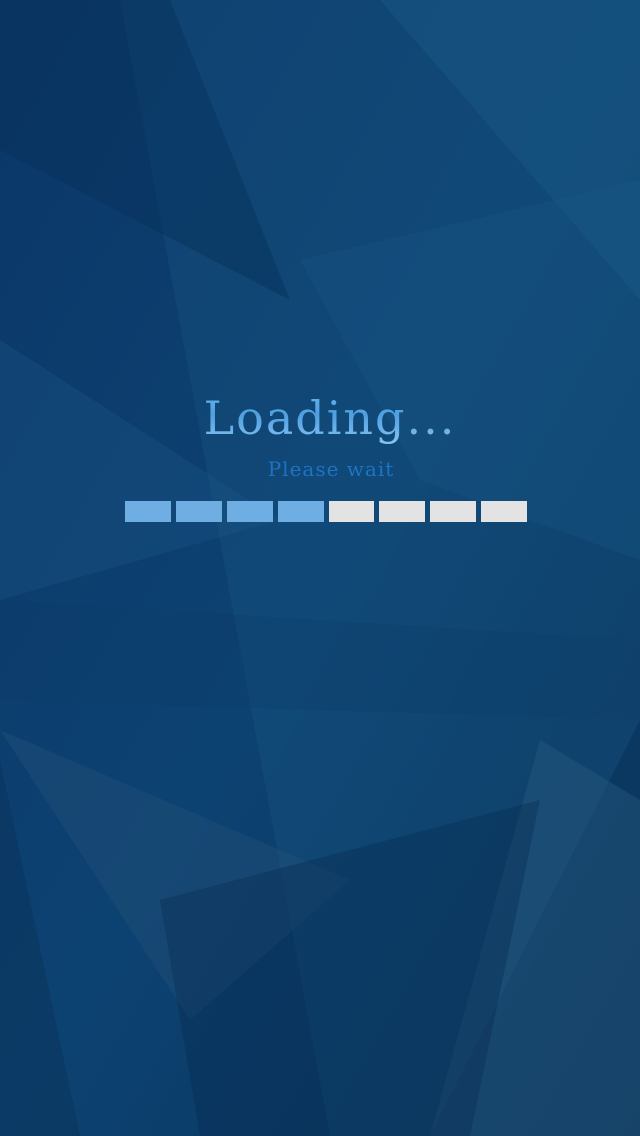 This screenshot has height=1136, width=640. I want to click on progress-bar, so click(326, 511).